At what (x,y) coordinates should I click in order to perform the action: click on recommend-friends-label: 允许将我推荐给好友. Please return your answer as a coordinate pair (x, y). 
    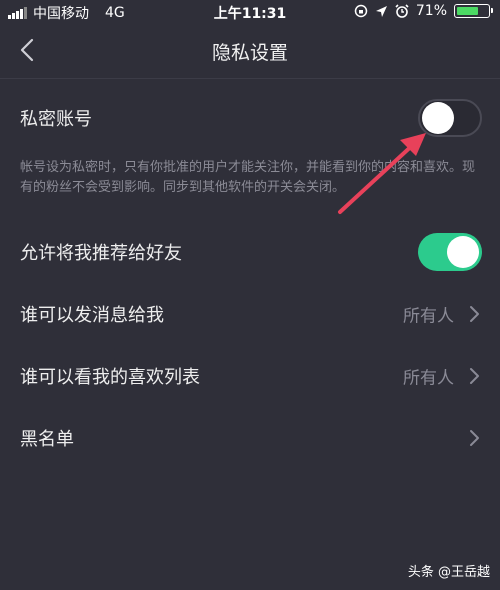
    Looking at the image, I should click on (101, 253).